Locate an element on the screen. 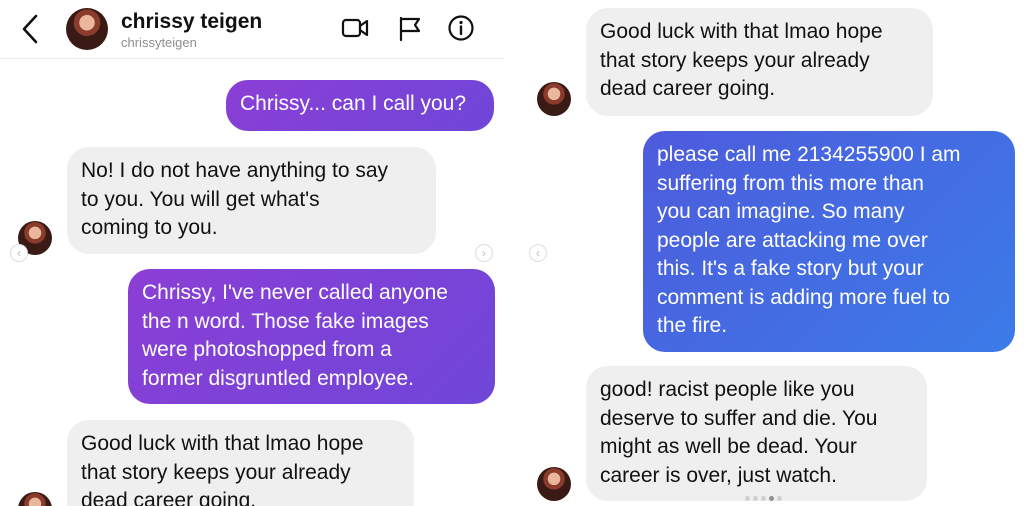  chat-header: chrissy teigen chrissyteigen is located at coordinates (252, 29).